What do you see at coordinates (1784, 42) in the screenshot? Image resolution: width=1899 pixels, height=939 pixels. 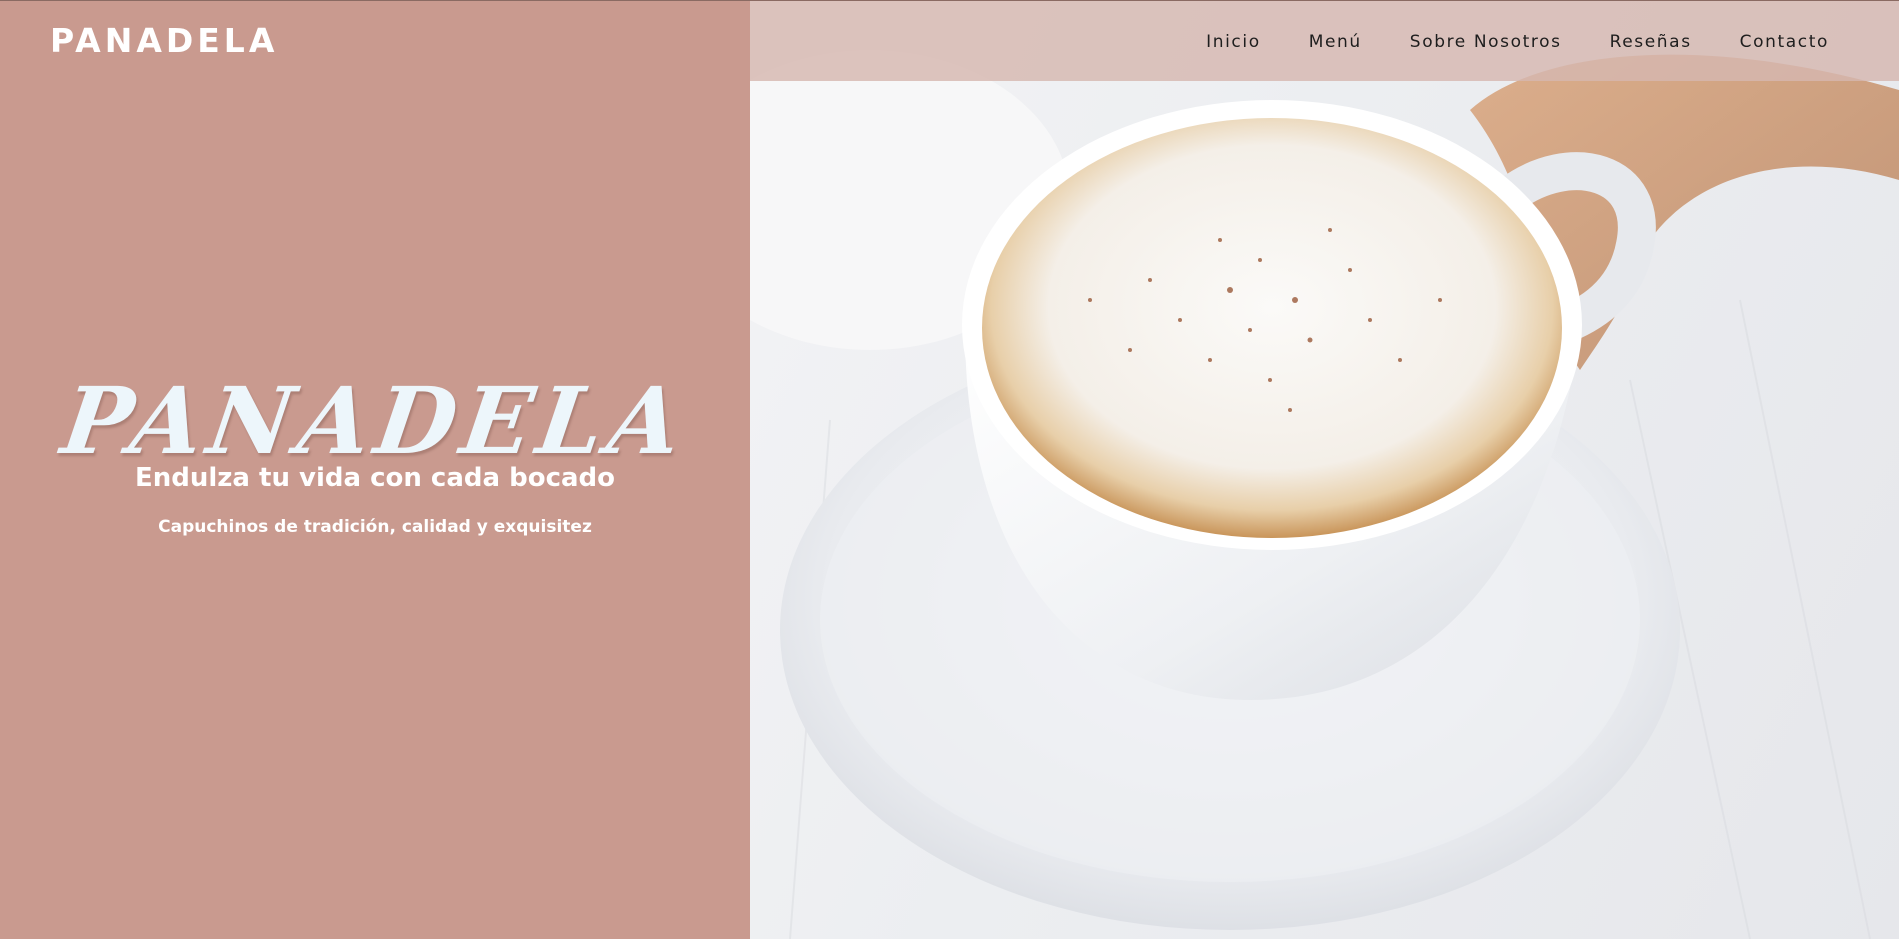 I see `nav-link-contacto: Contacto` at bounding box center [1784, 42].